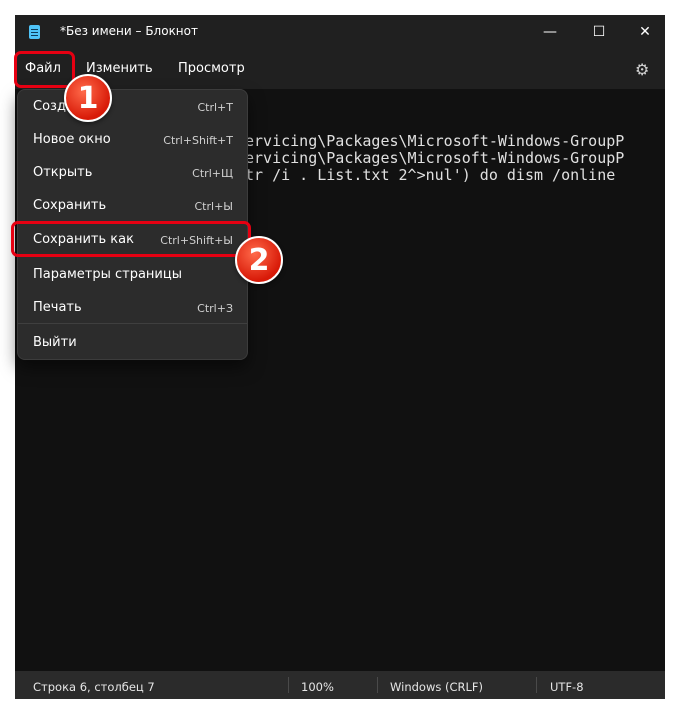 This screenshot has width=681, height=714. I want to click on menu-divider, so click(132, 323).